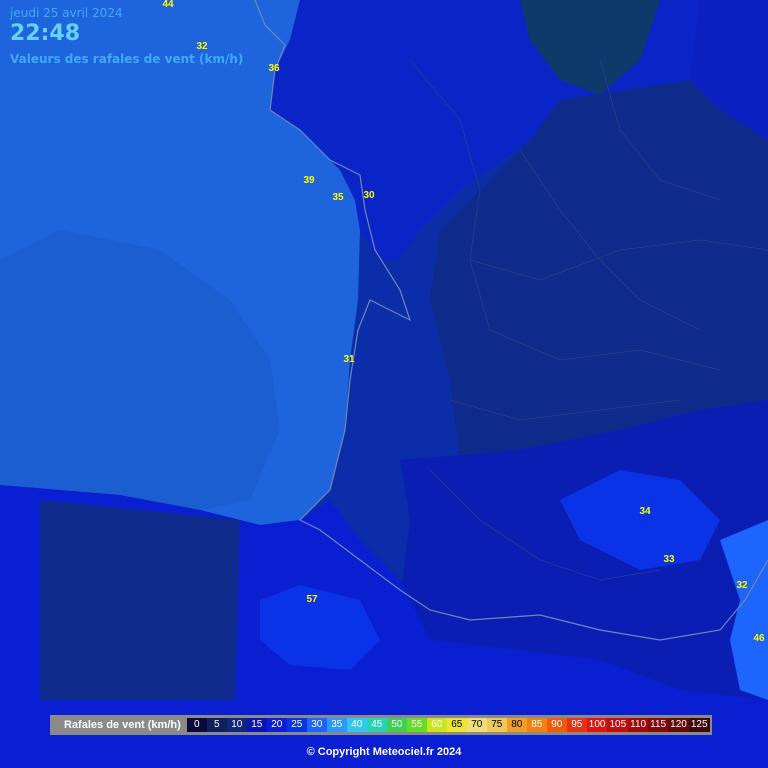 This screenshot has width=768, height=768. What do you see at coordinates (66, 13) in the screenshot?
I see `forecast-date: jeudi 25 avril 2024` at bounding box center [66, 13].